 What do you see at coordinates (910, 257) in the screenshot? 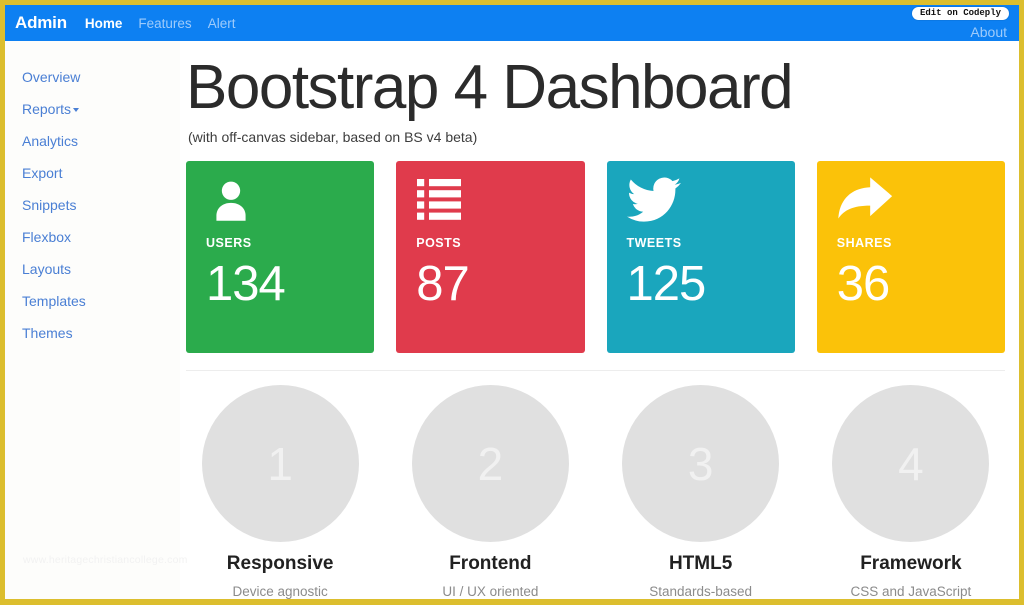
I see `stat-card-shares: SHARES 36` at bounding box center [910, 257].